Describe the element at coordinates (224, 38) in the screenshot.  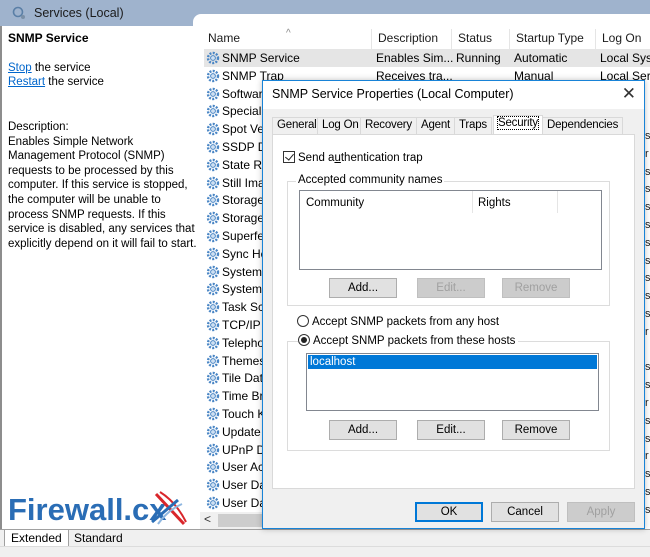
I see `column-name-label: Name` at that location.